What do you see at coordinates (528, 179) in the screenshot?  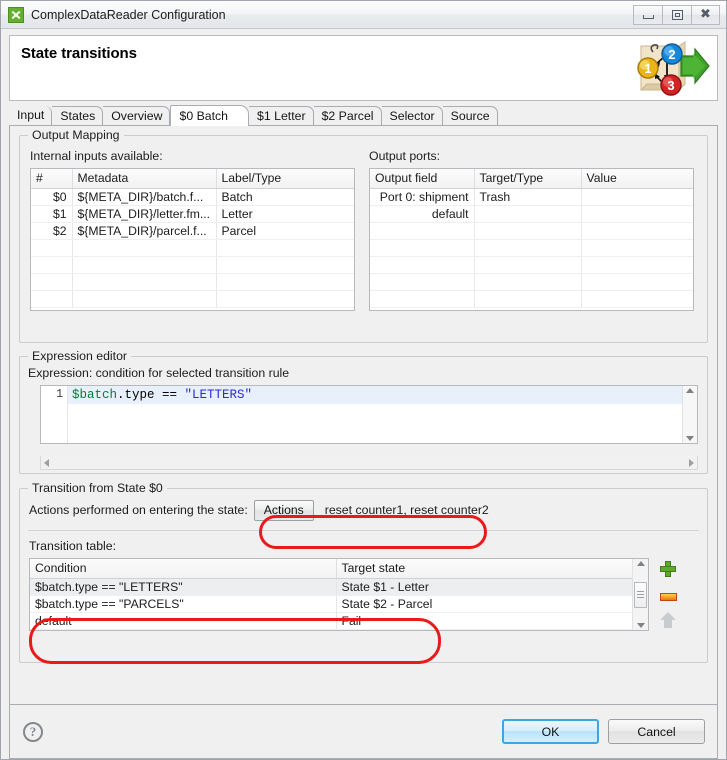 I see `column-header-target-type: Target/Type` at bounding box center [528, 179].